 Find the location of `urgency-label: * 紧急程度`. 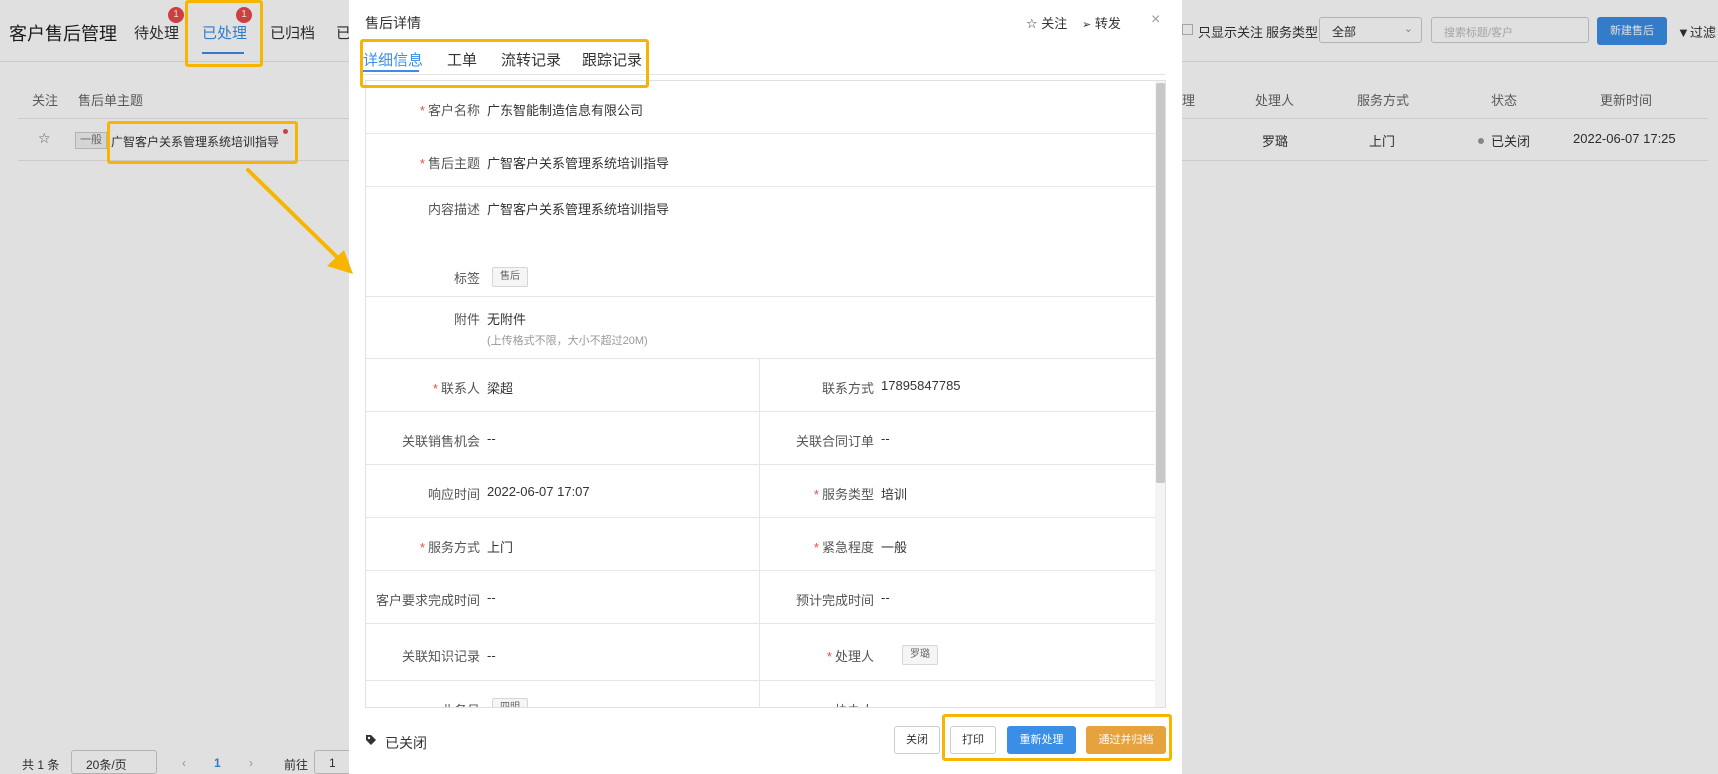

urgency-label: * 紧急程度 is located at coordinates (843, 547).